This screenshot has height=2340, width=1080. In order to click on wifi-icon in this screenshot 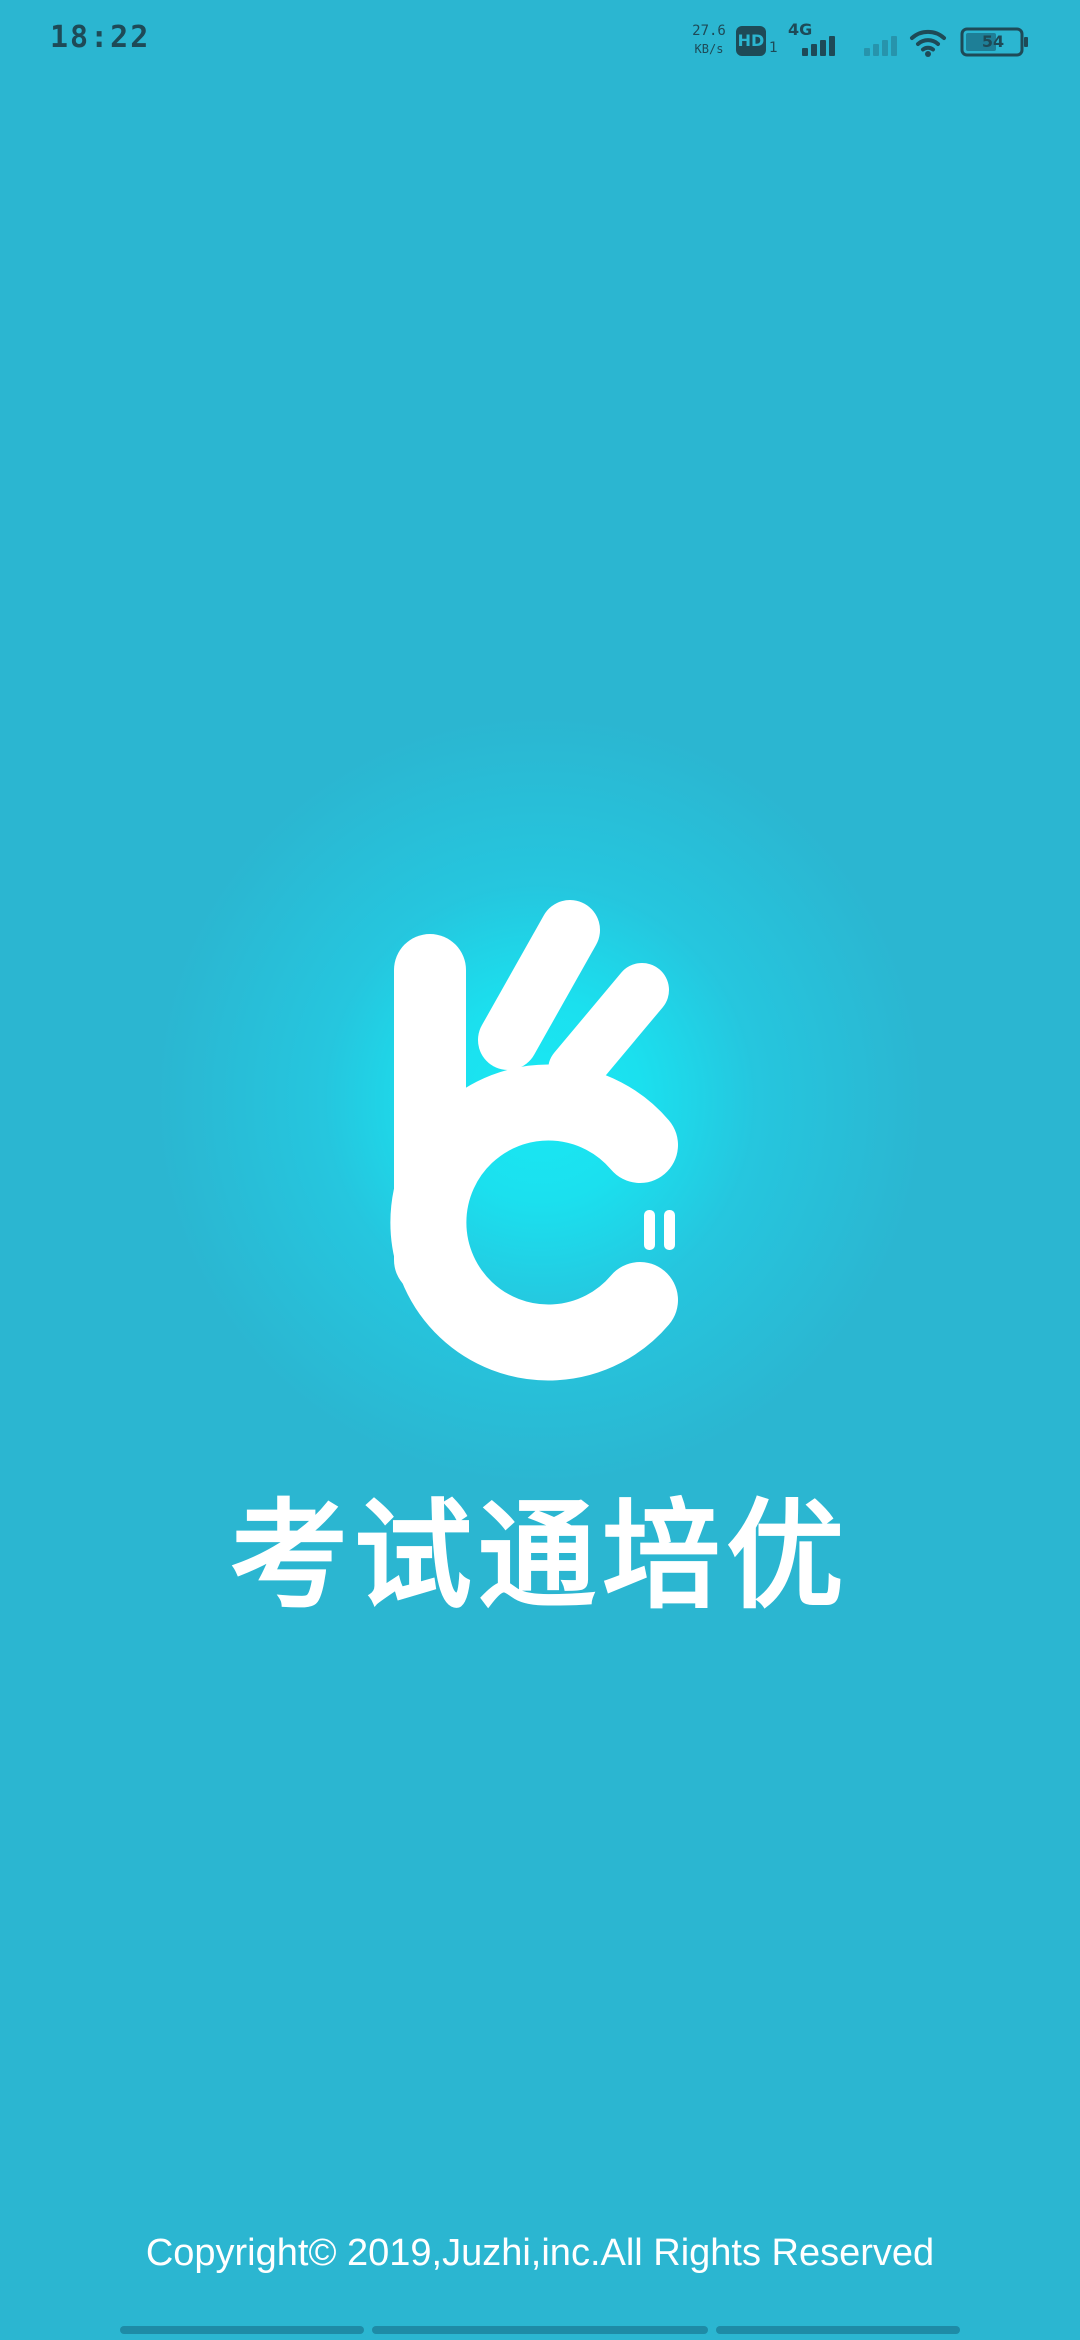, I will do `click(928, 43)`.